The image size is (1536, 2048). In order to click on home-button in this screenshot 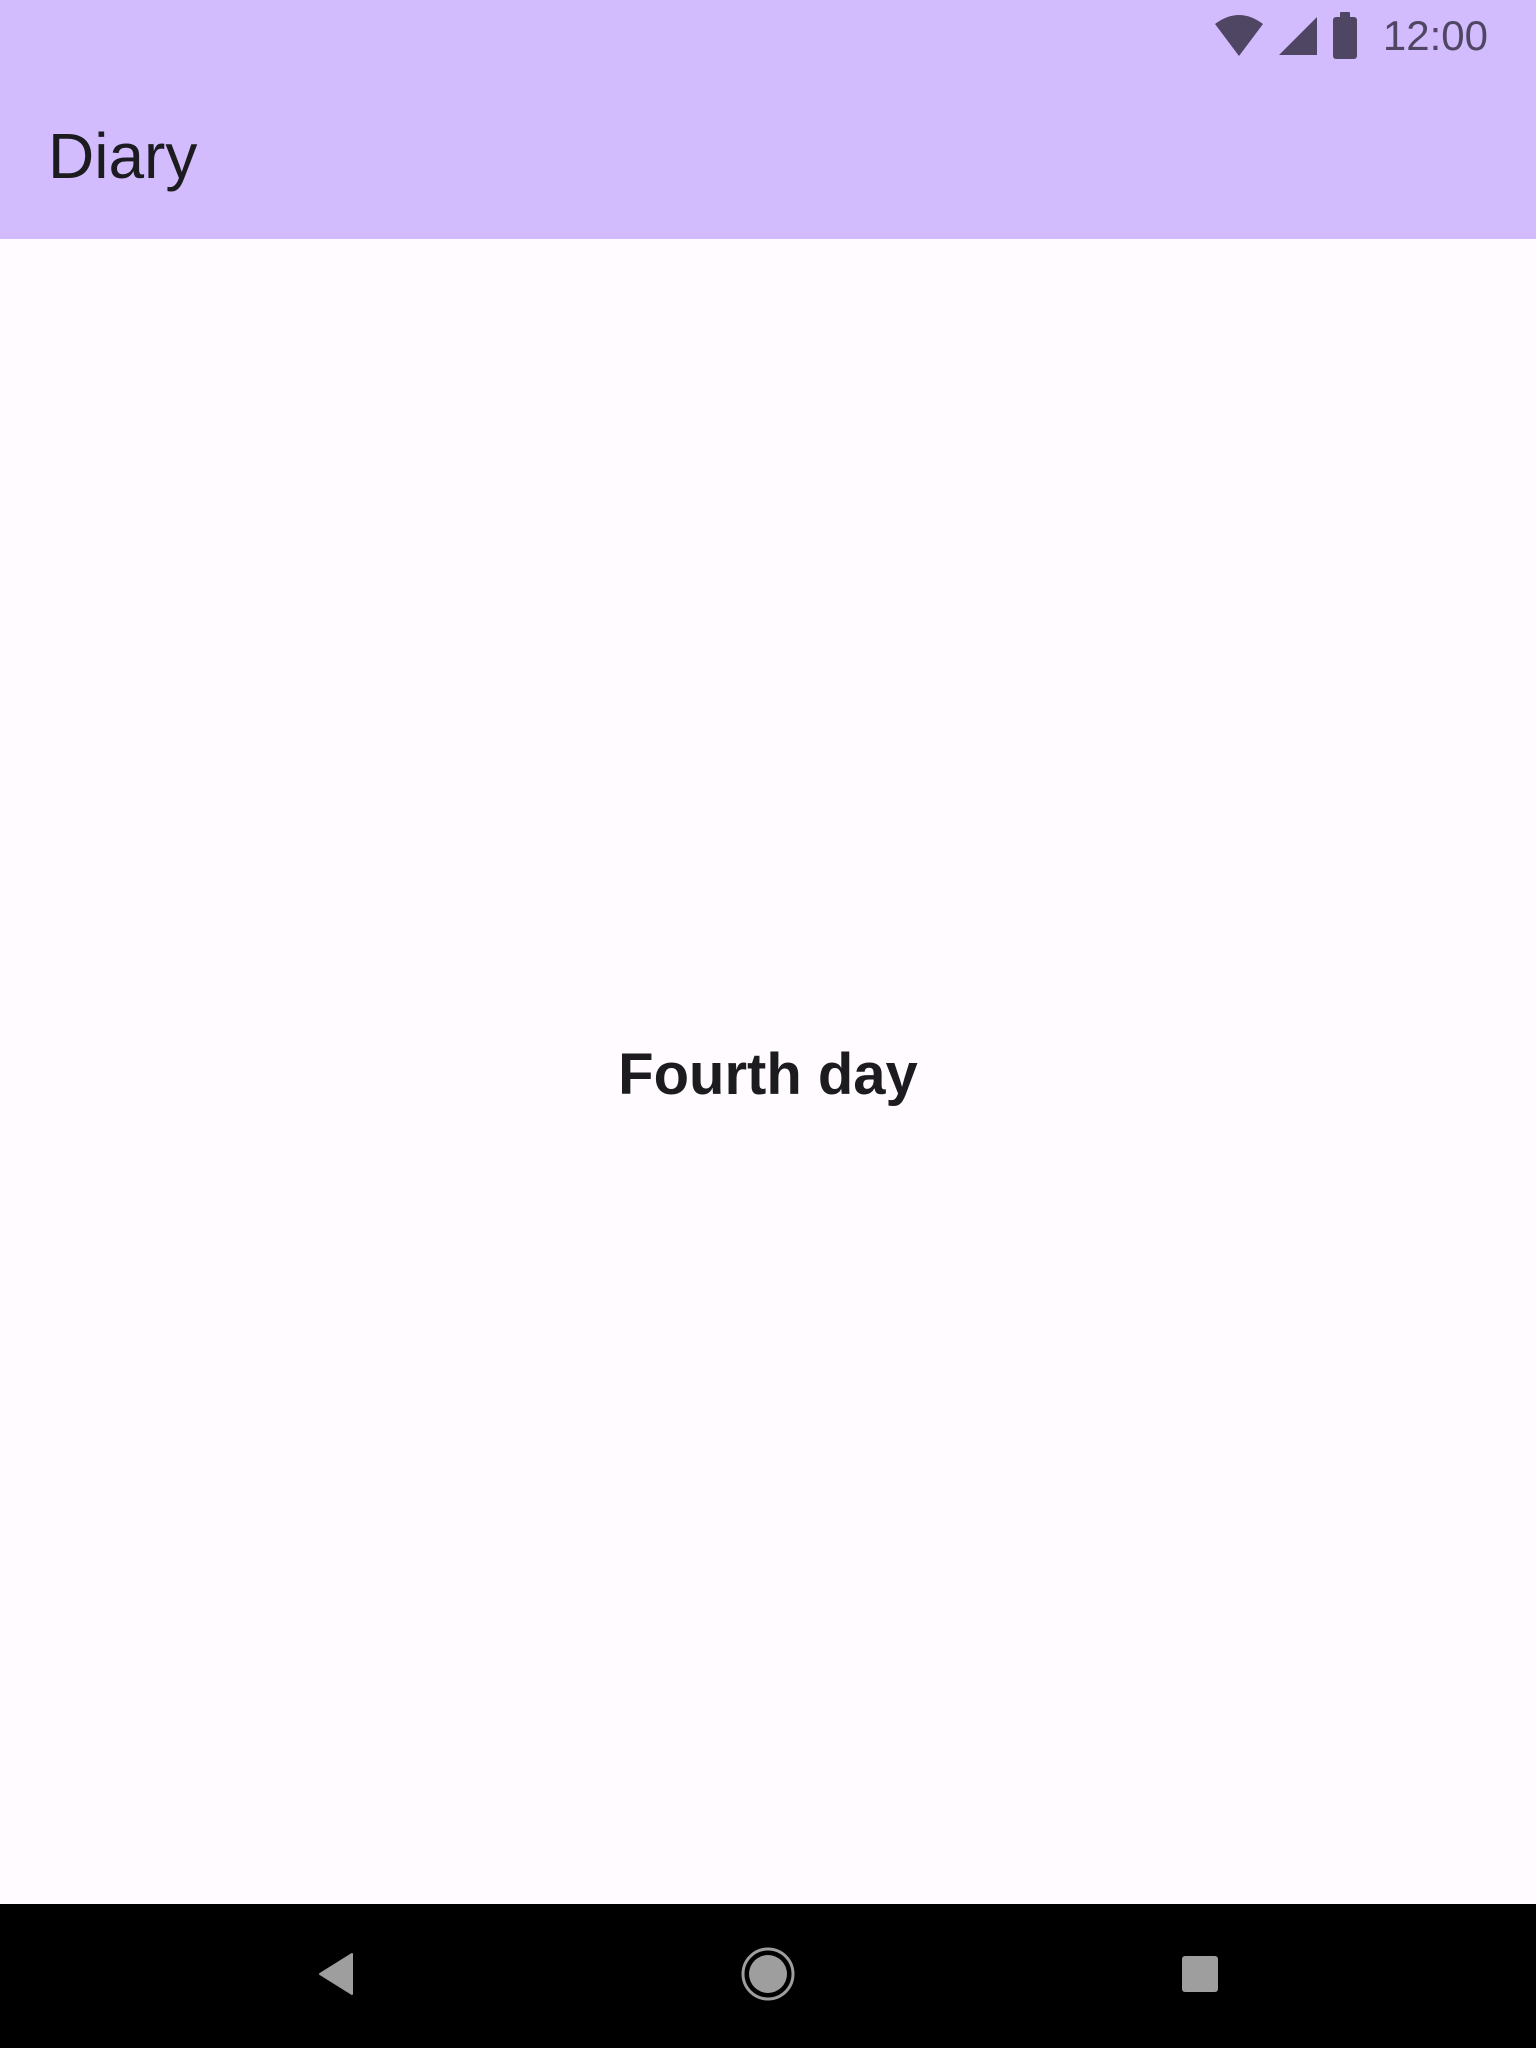, I will do `click(768, 1976)`.